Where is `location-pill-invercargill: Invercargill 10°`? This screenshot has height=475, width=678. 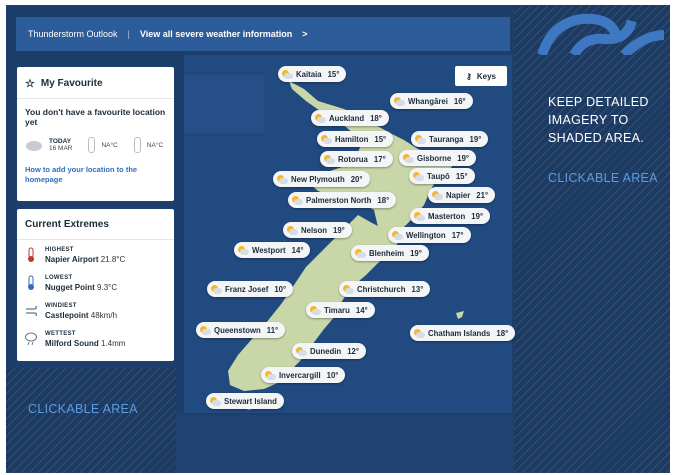
location-pill-invercargill: Invercargill 10° is located at coordinates (303, 375).